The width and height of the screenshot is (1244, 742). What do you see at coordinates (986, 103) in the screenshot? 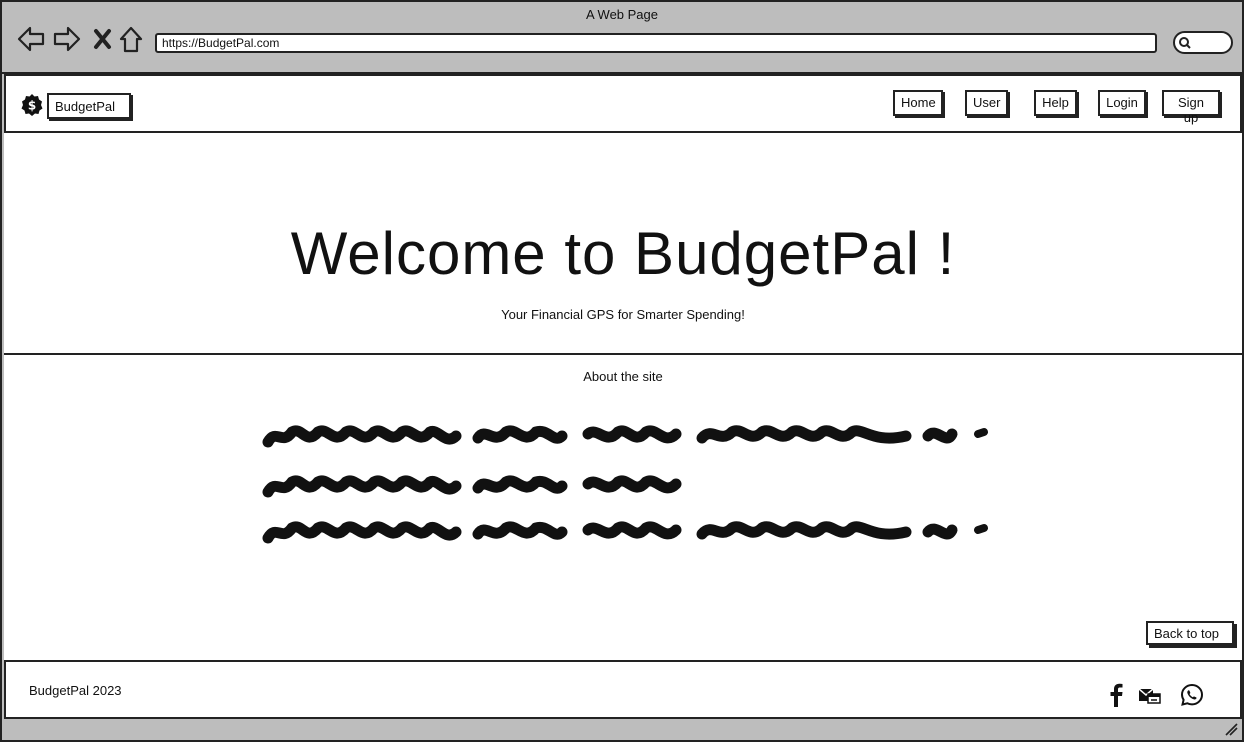
I see `nav-user-link: User` at bounding box center [986, 103].